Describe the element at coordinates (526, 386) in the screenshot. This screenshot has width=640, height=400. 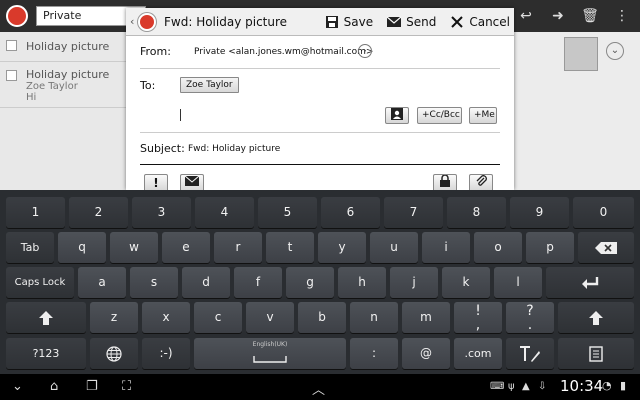
I see `notification-icon: ▲` at that location.